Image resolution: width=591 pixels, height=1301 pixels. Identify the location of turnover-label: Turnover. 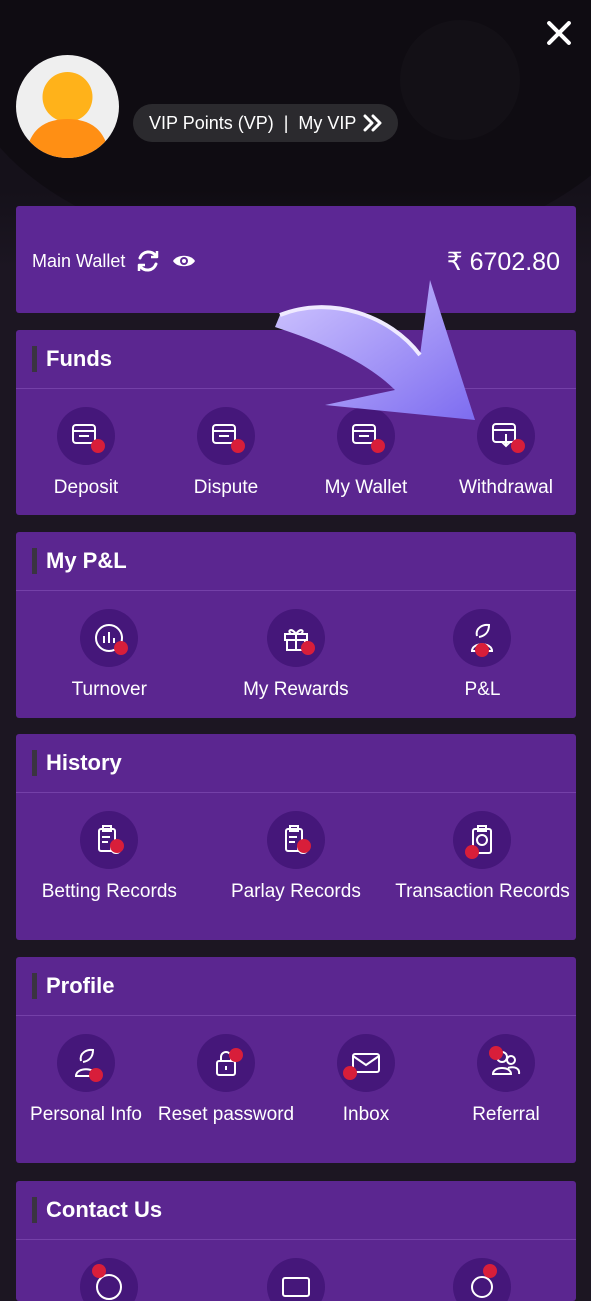
(109, 689).